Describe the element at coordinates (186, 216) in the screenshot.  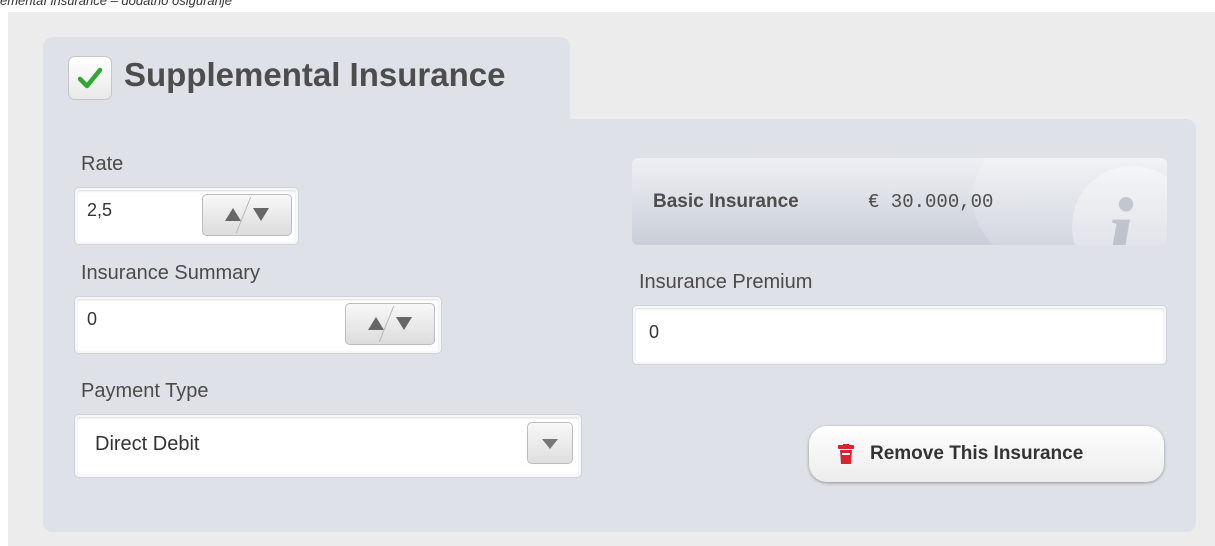
I see `rate-stepper: 2,5` at that location.